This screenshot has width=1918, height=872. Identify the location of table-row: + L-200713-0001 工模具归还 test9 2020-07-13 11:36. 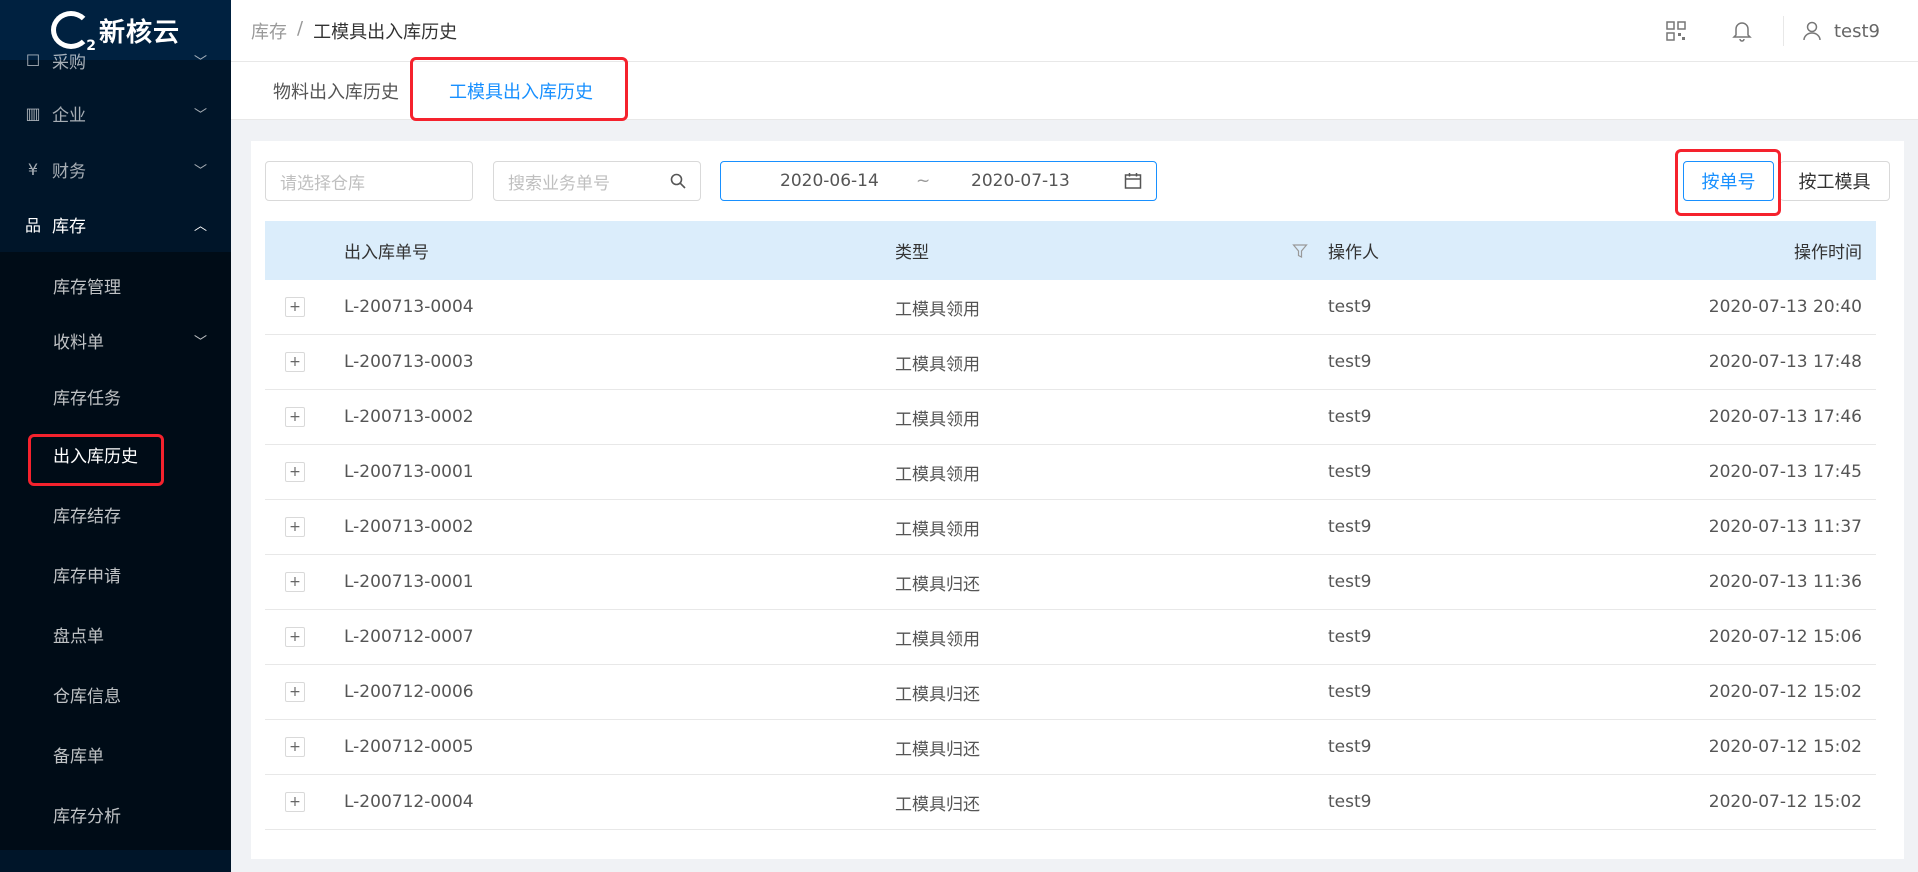
(1070, 582).